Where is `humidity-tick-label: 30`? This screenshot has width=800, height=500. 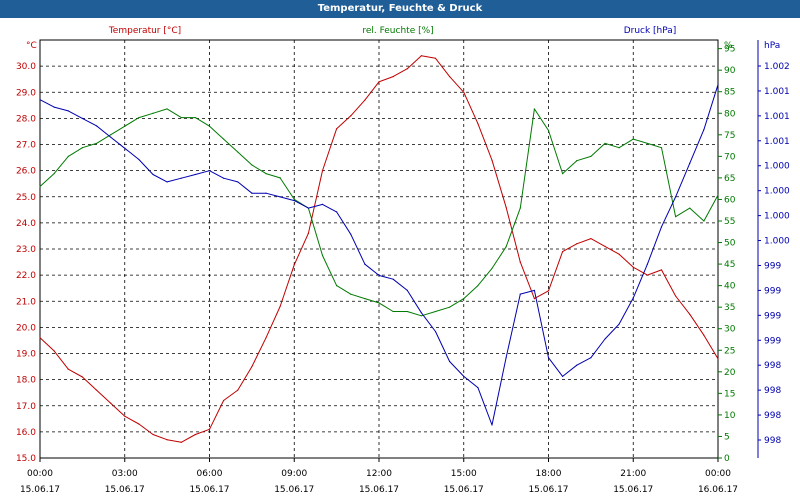
humidity-tick-label: 30 is located at coordinates (730, 330).